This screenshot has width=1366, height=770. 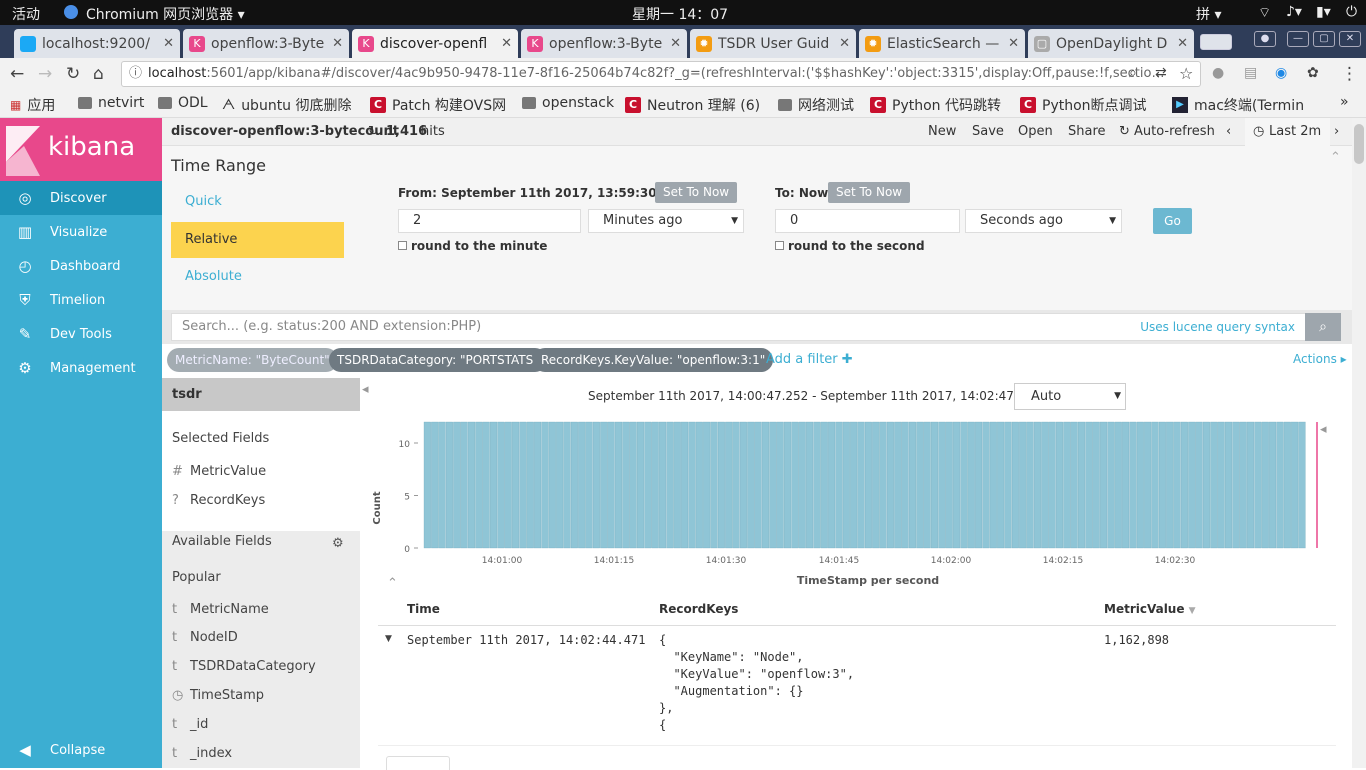 I want to click on zoom-icon: ⌕, so click(x=1133, y=73).